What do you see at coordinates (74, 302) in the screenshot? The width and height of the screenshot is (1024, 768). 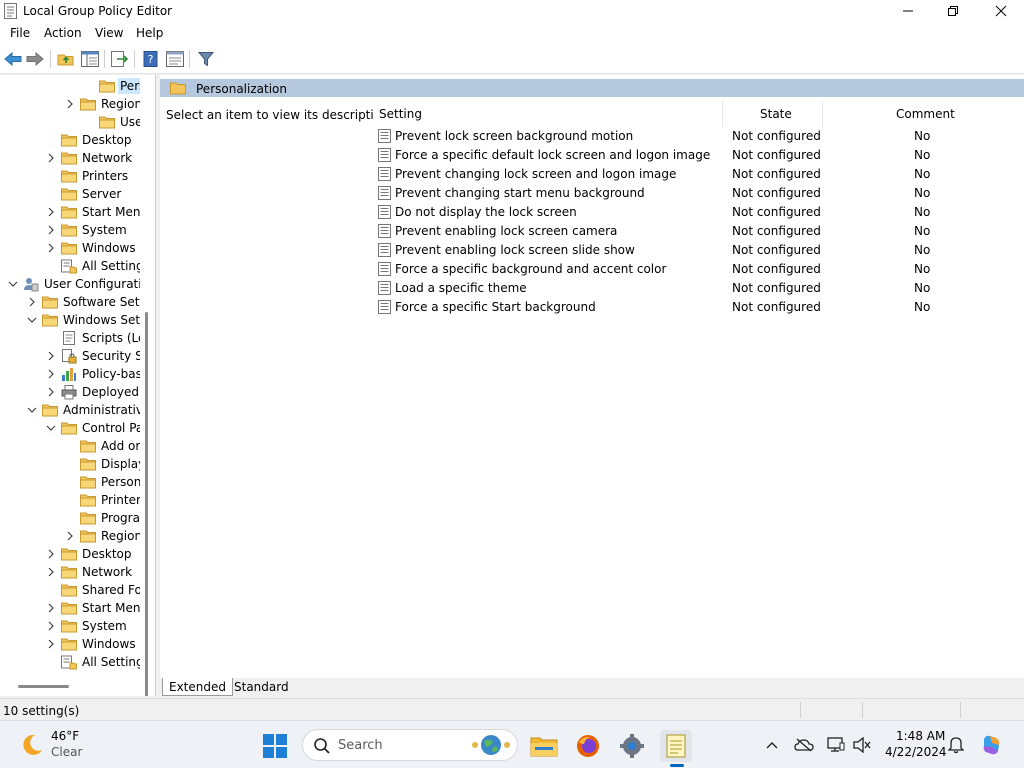 I see `tree-item: Software Setti` at bounding box center [74, 302].